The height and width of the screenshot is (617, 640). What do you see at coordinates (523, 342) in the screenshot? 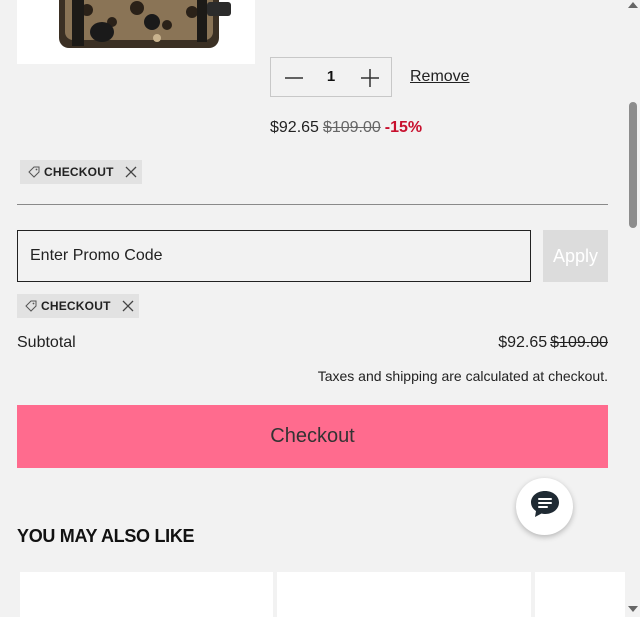
I see `subtotal-now: $92.65` at bounding box center [523, 342].